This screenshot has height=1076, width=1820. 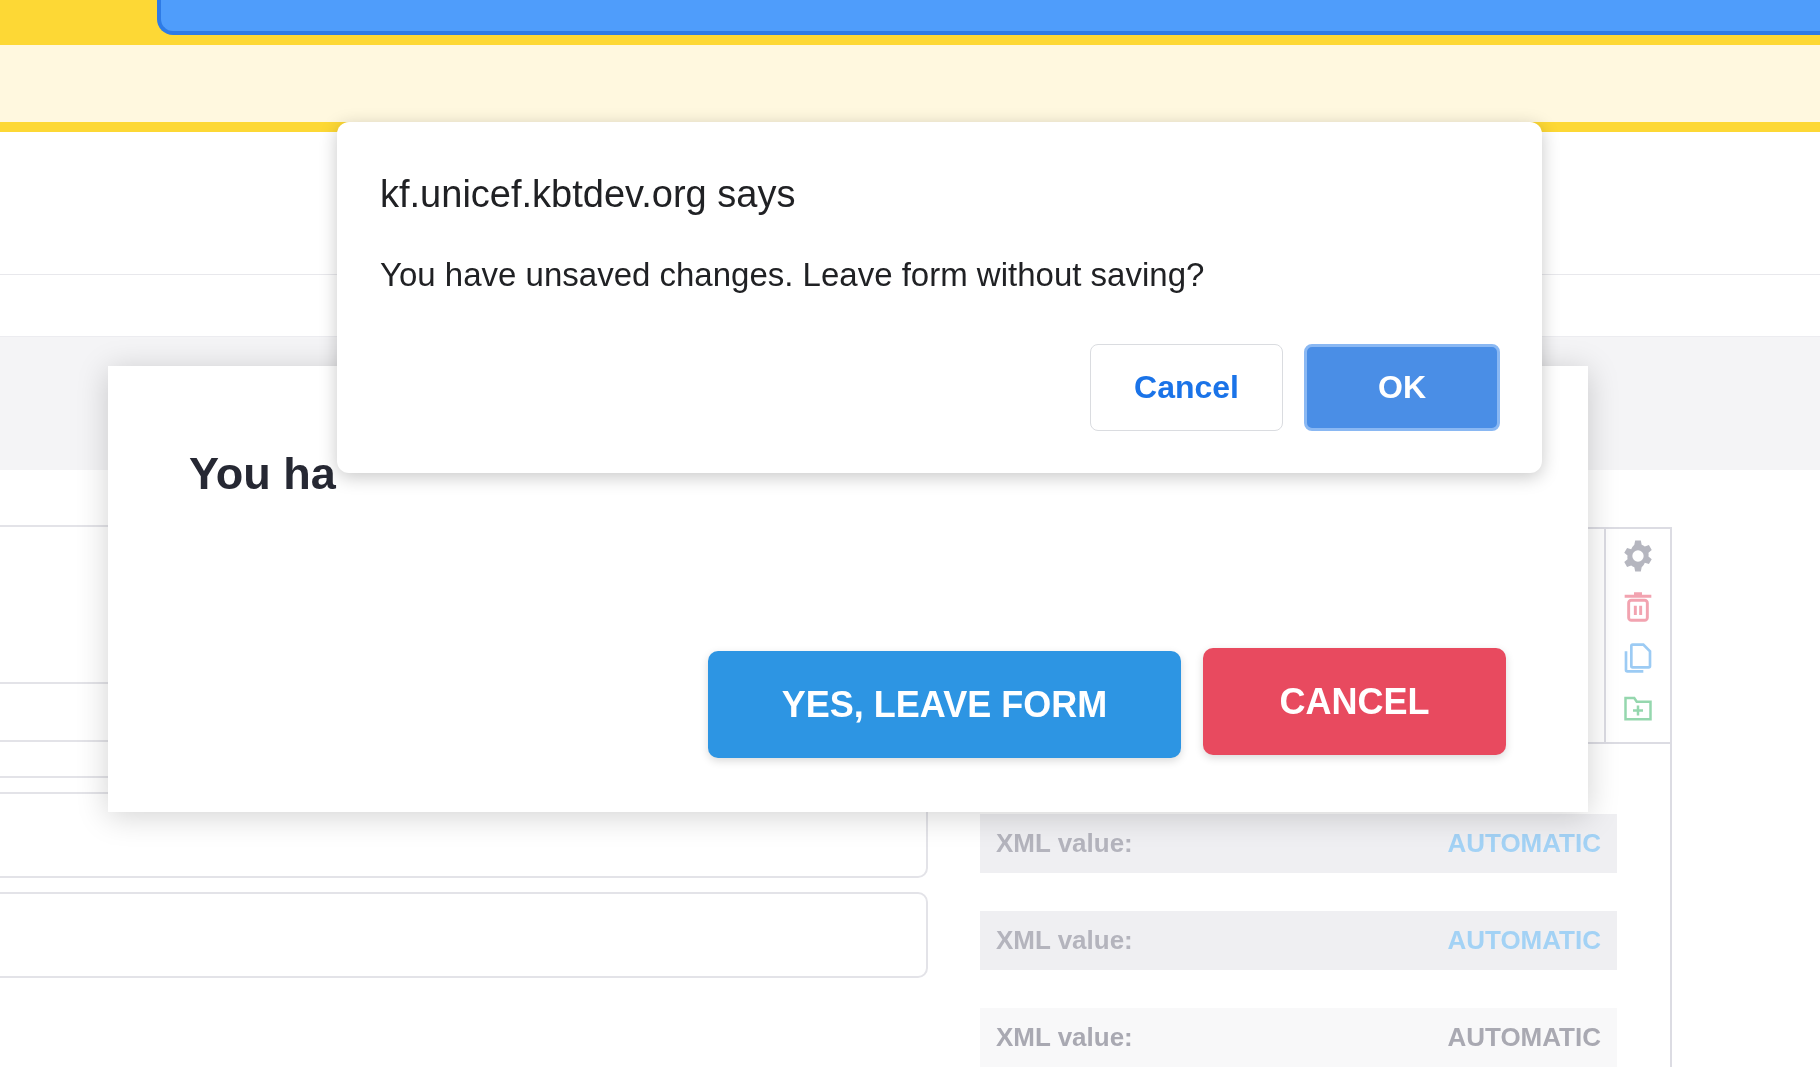 What do you see at coordinates (792, 275) in the screenshot?
I see `dialog-message: You have unsaved changes. Leave form without saving?` at bounding box center [792, 275].